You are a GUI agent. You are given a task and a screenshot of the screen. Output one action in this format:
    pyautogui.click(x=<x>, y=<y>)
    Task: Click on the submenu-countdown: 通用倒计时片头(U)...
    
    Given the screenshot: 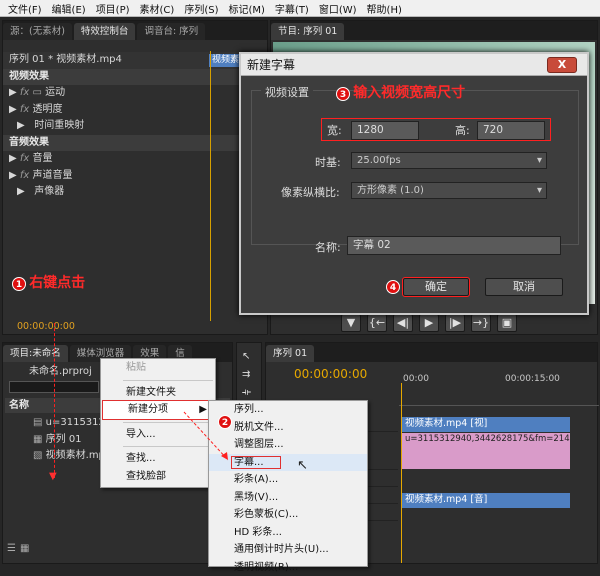 What is the action you would take?
    pyautogui.click(x=288, y=550)
    